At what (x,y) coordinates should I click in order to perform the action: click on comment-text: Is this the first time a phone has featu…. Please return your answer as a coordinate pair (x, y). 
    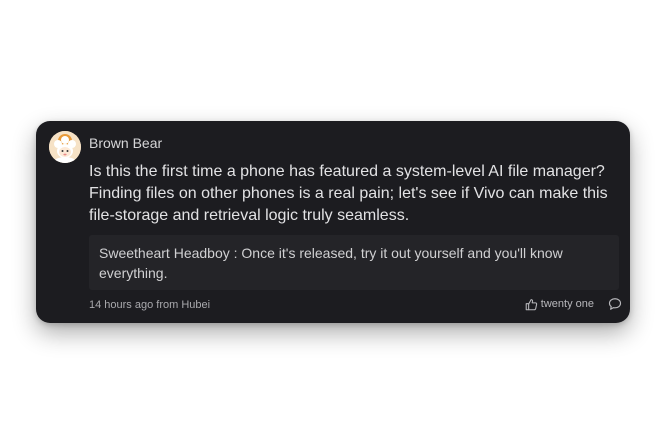
    Looking at the image, I should click on (348, 193).